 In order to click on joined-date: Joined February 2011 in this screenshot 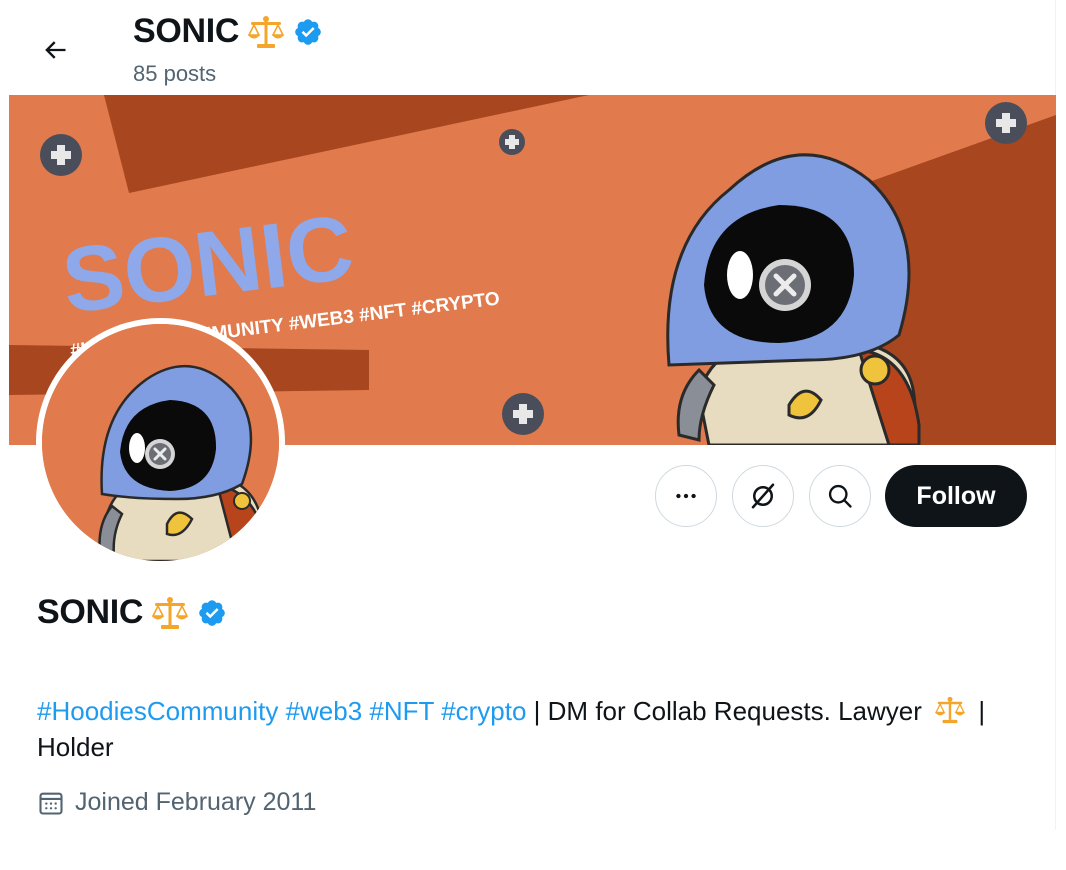, I will do `click(176, 802)`.